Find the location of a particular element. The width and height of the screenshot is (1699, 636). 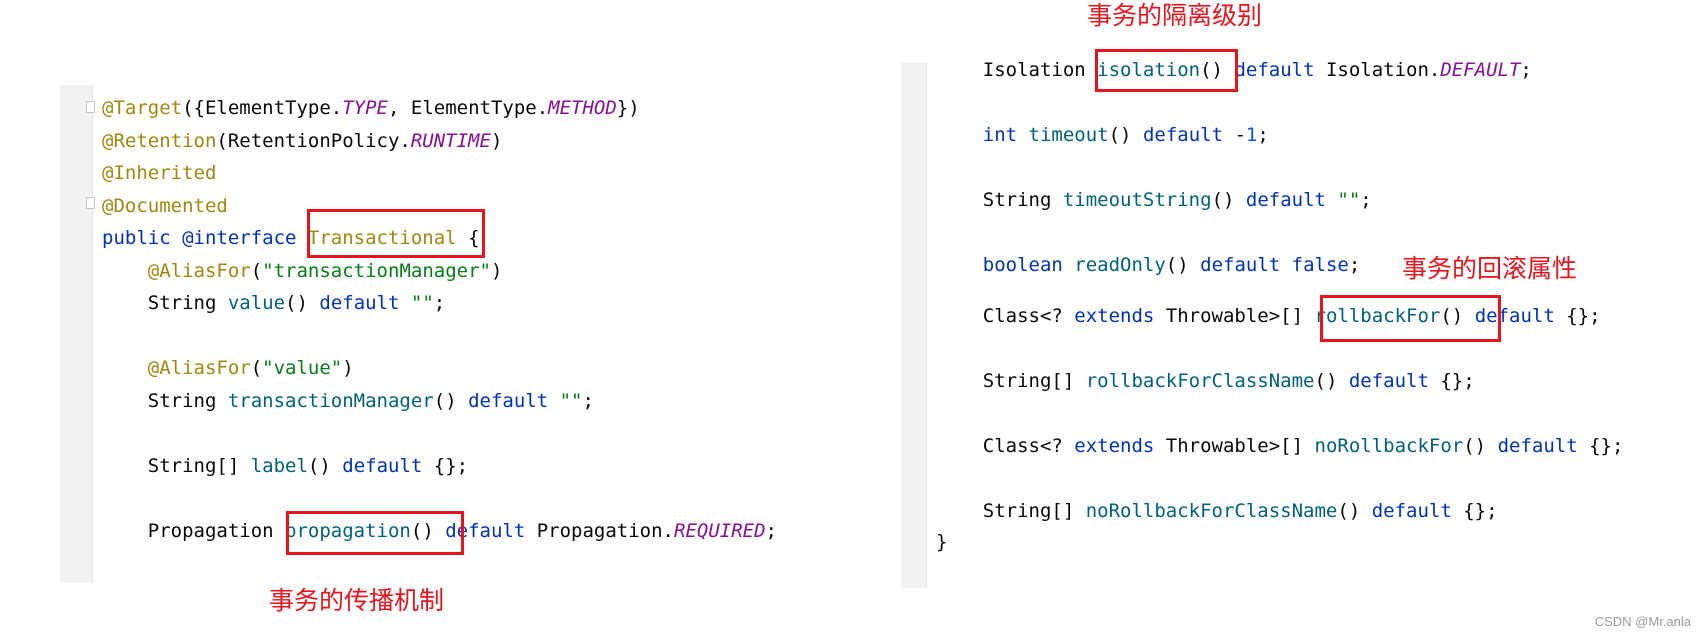

code-line: @Documented is located at coordinates (165, 206).